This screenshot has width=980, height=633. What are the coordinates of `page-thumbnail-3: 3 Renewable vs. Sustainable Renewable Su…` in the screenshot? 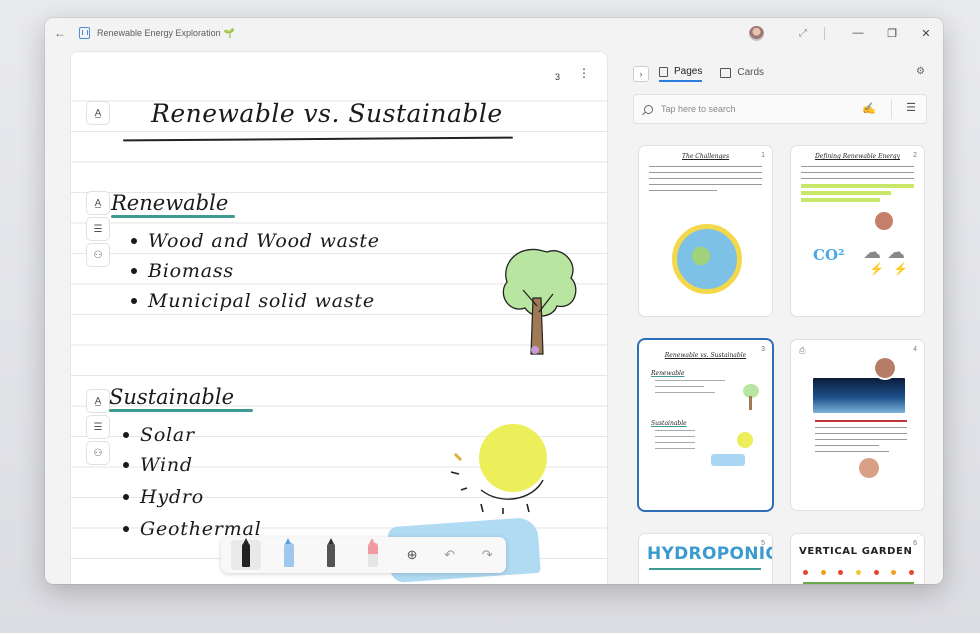 It's located at (705, 425).